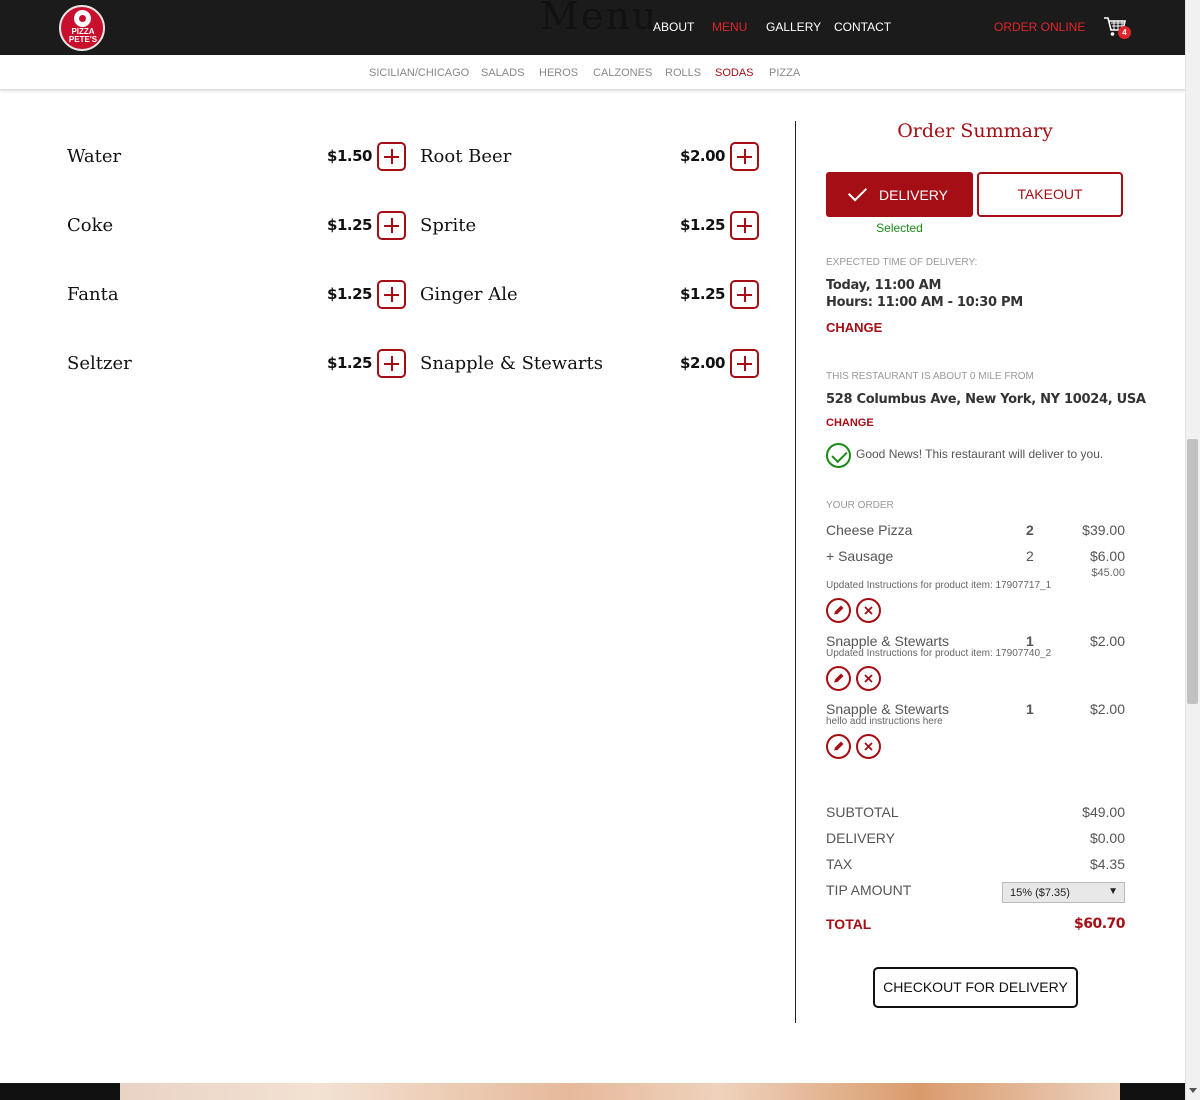  What do you see at coordinates (860, 556) in the screenshot?
I see `order-topping-name: + Sausage` at bounding box center [860, 556].